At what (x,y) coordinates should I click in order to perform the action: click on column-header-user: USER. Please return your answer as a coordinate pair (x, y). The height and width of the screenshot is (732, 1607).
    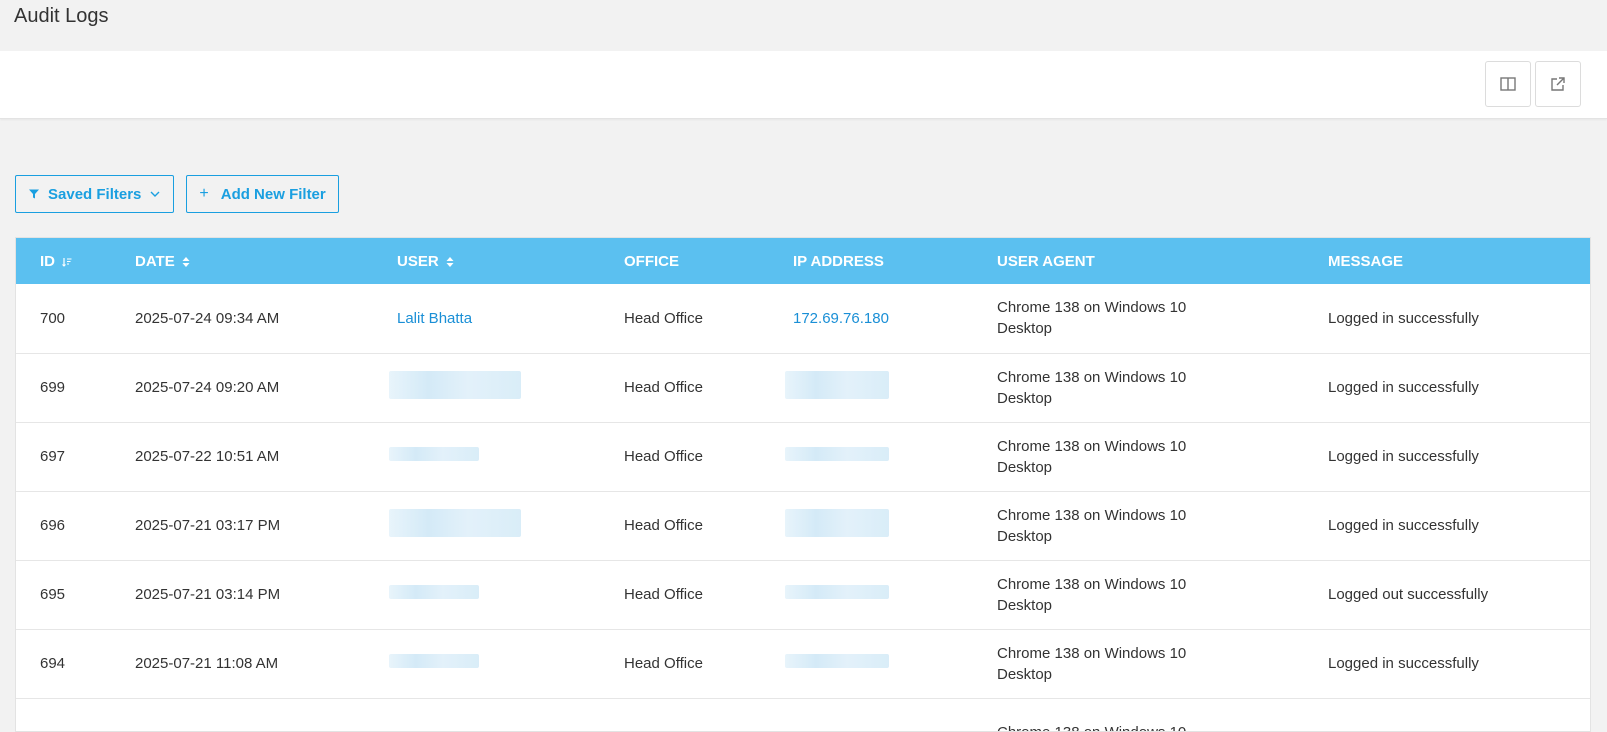
    Looking at the image, I should click on (486, 261).